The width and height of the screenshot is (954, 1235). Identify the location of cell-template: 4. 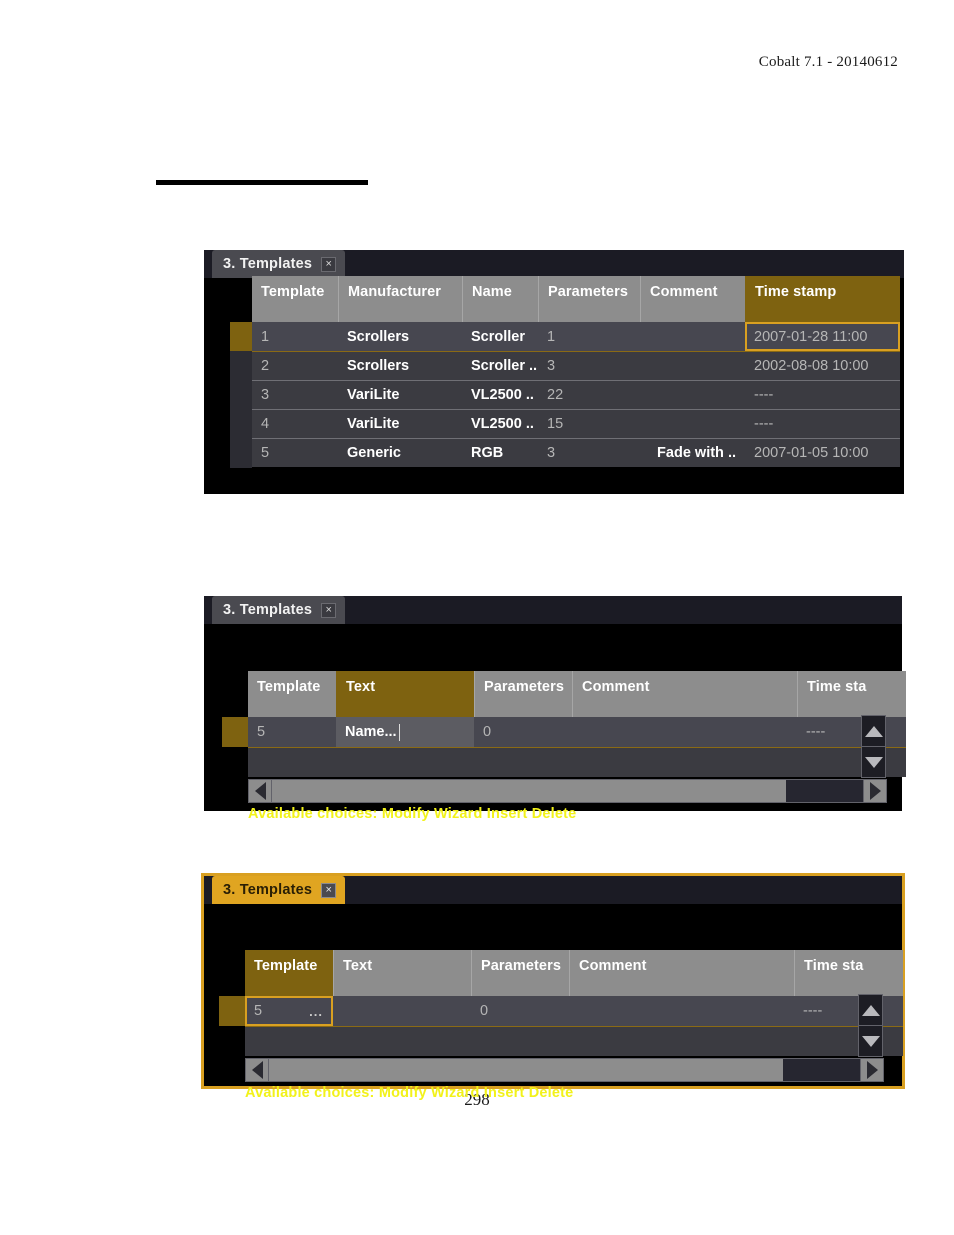
(295, 424).